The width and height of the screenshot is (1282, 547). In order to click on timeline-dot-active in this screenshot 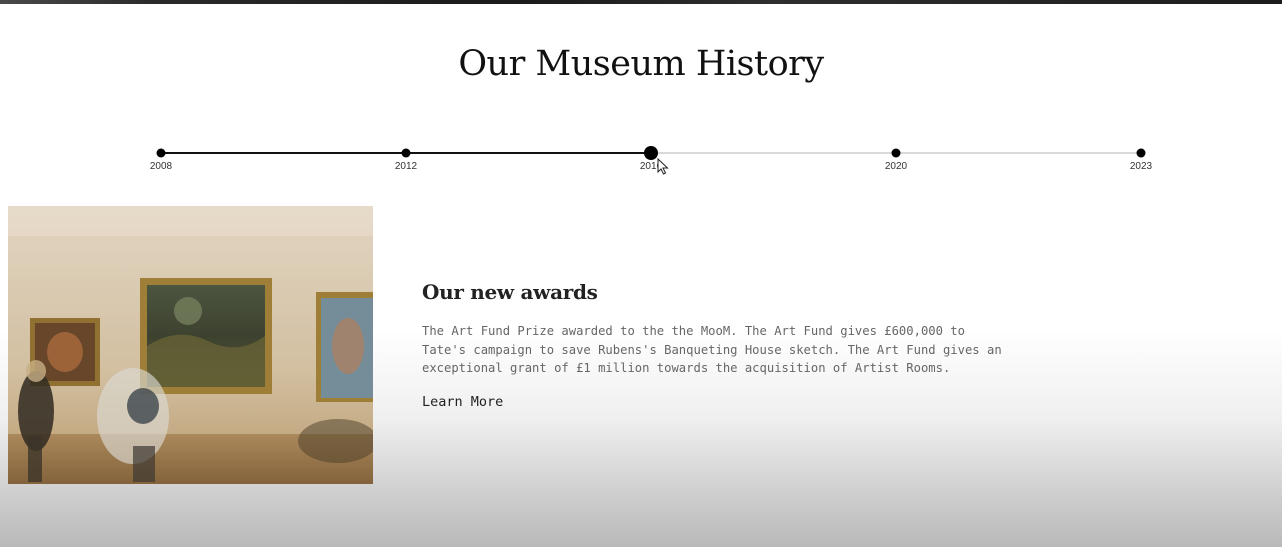, I will do `click(651, 153)`.